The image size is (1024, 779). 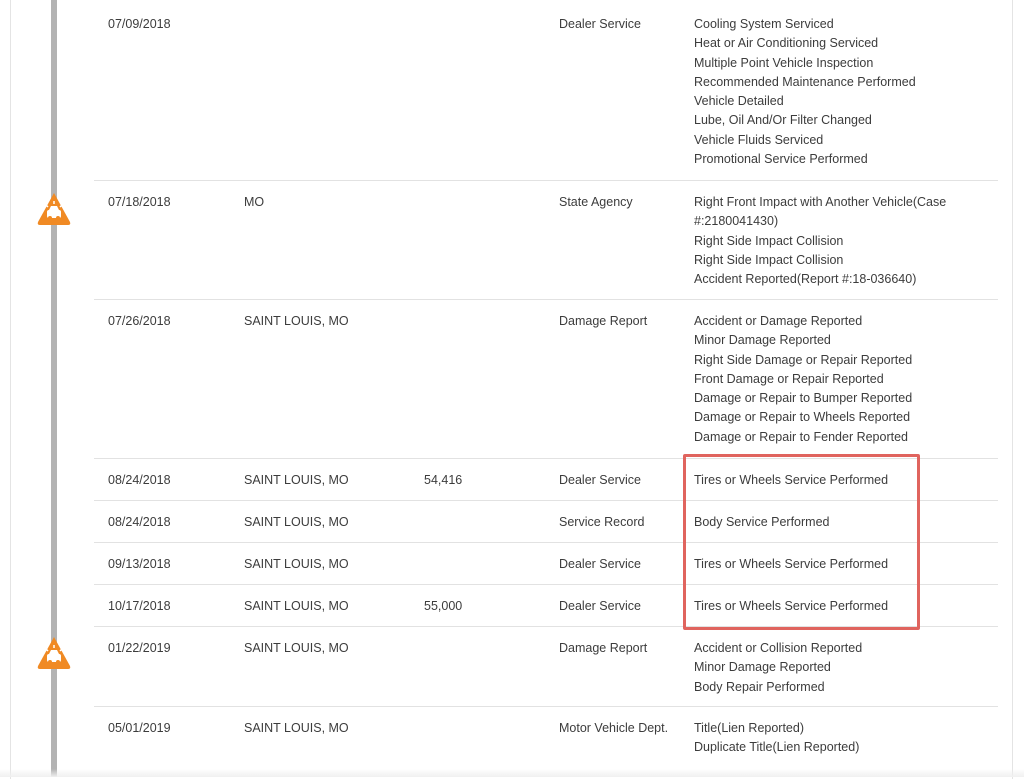 I want to click on record-source: Service Record, so click(x=602, y=522).